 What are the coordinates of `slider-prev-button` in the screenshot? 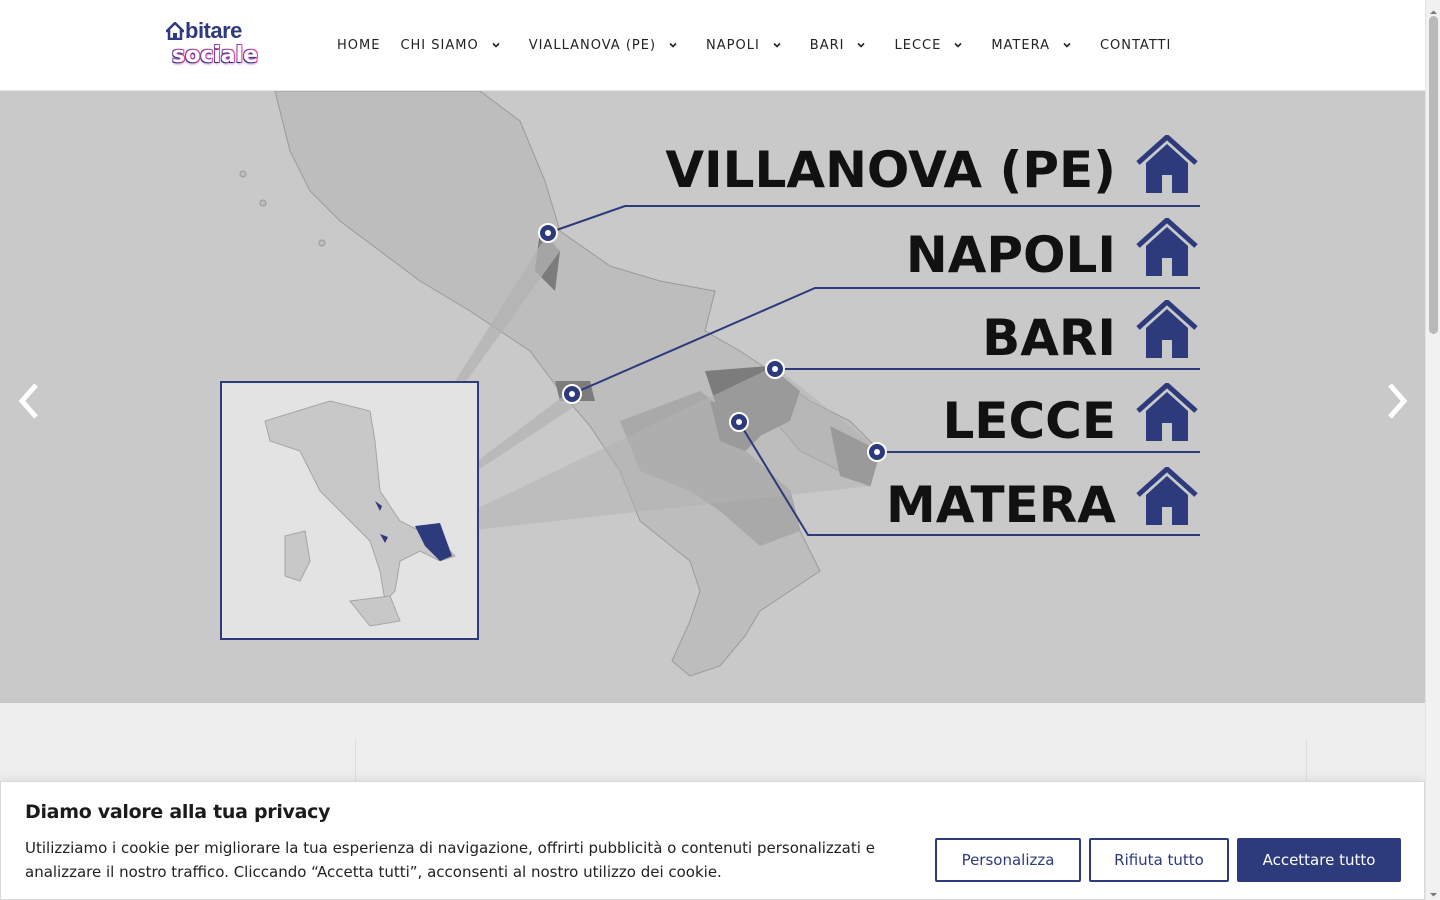 It's located at (29, 401).